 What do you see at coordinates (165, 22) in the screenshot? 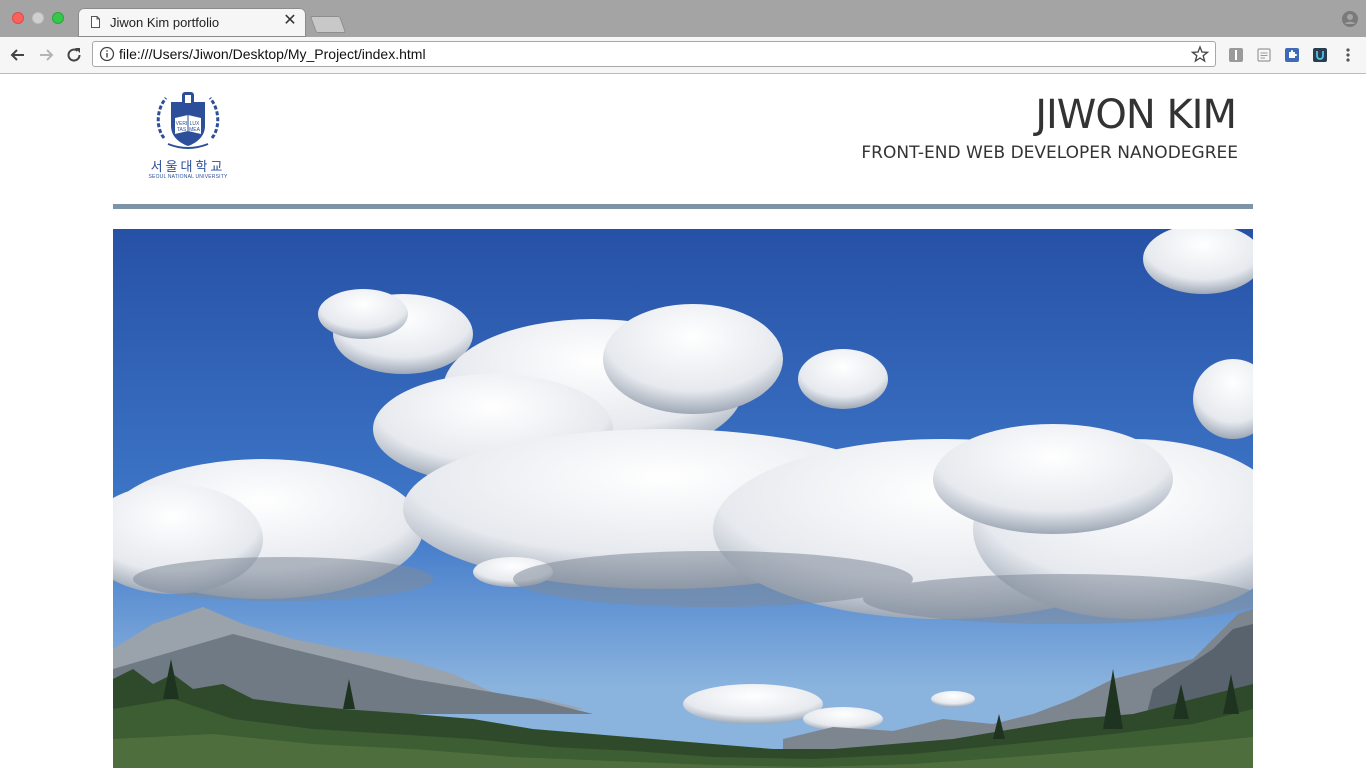
I see `tab-title: Jiwon Kim portfolio` at bounding box center [165, 22].